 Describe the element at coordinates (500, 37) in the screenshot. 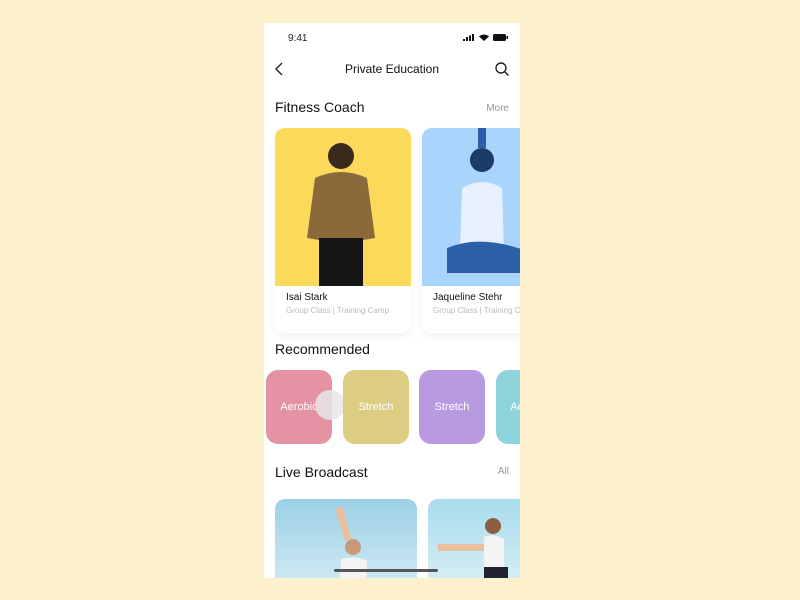

I see `battery-icon` at that location.